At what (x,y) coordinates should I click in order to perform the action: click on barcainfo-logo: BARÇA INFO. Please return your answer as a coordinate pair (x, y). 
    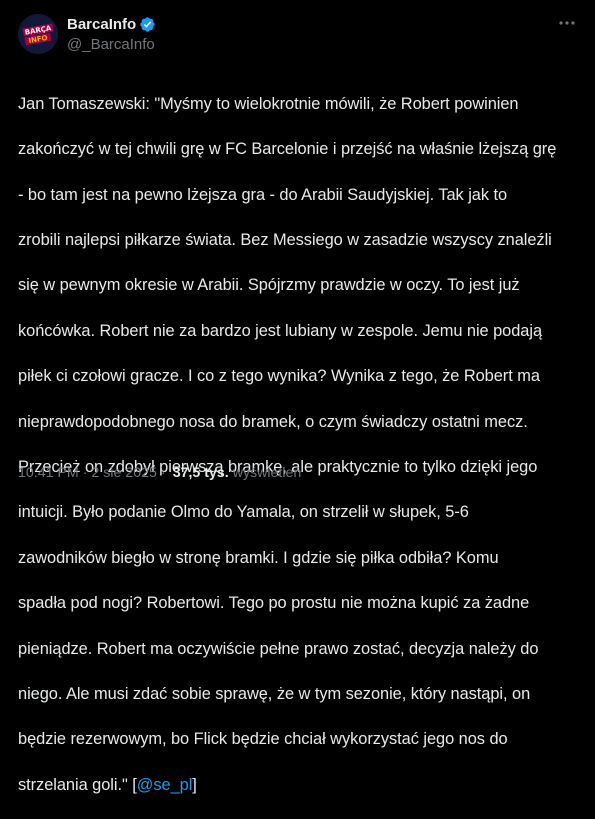
    Looking at the image, I should click on (38, 34).